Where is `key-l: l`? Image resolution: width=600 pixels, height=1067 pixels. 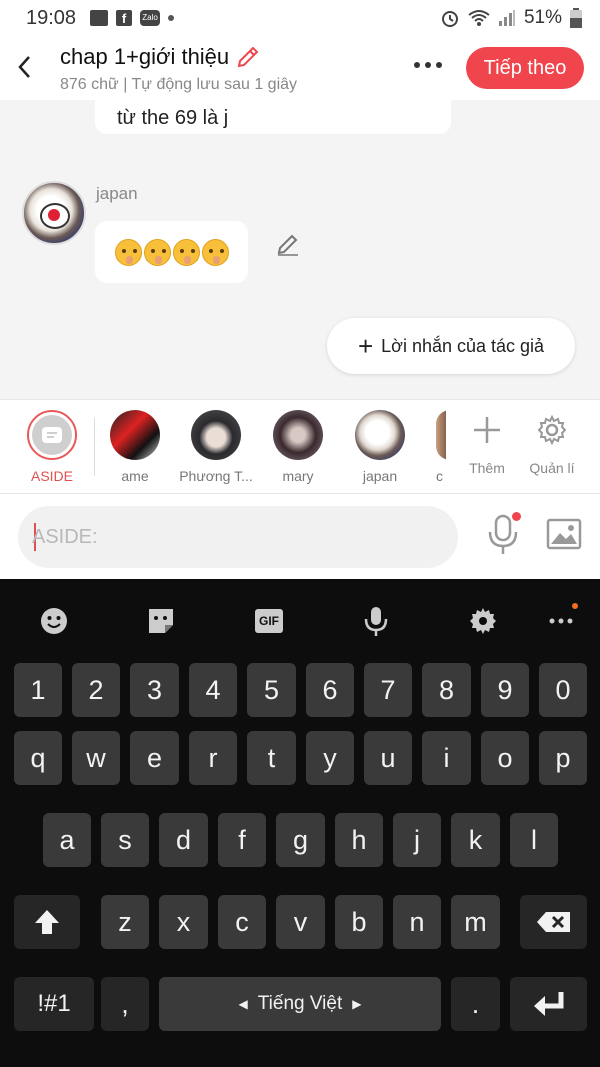
key-l: l is located at coordinates (534, 840).